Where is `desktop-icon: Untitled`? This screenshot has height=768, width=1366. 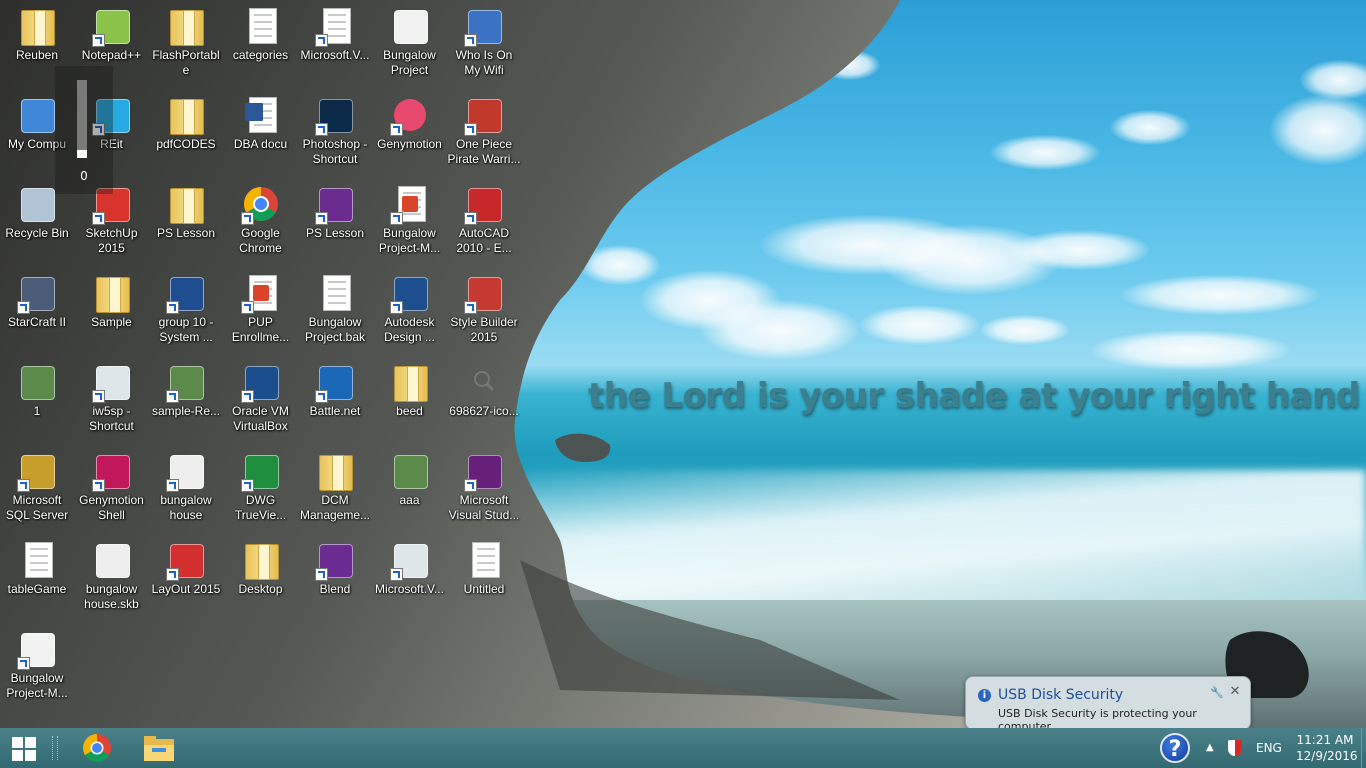 desktop-icon: Untitled is located at coordinates (484, 577).